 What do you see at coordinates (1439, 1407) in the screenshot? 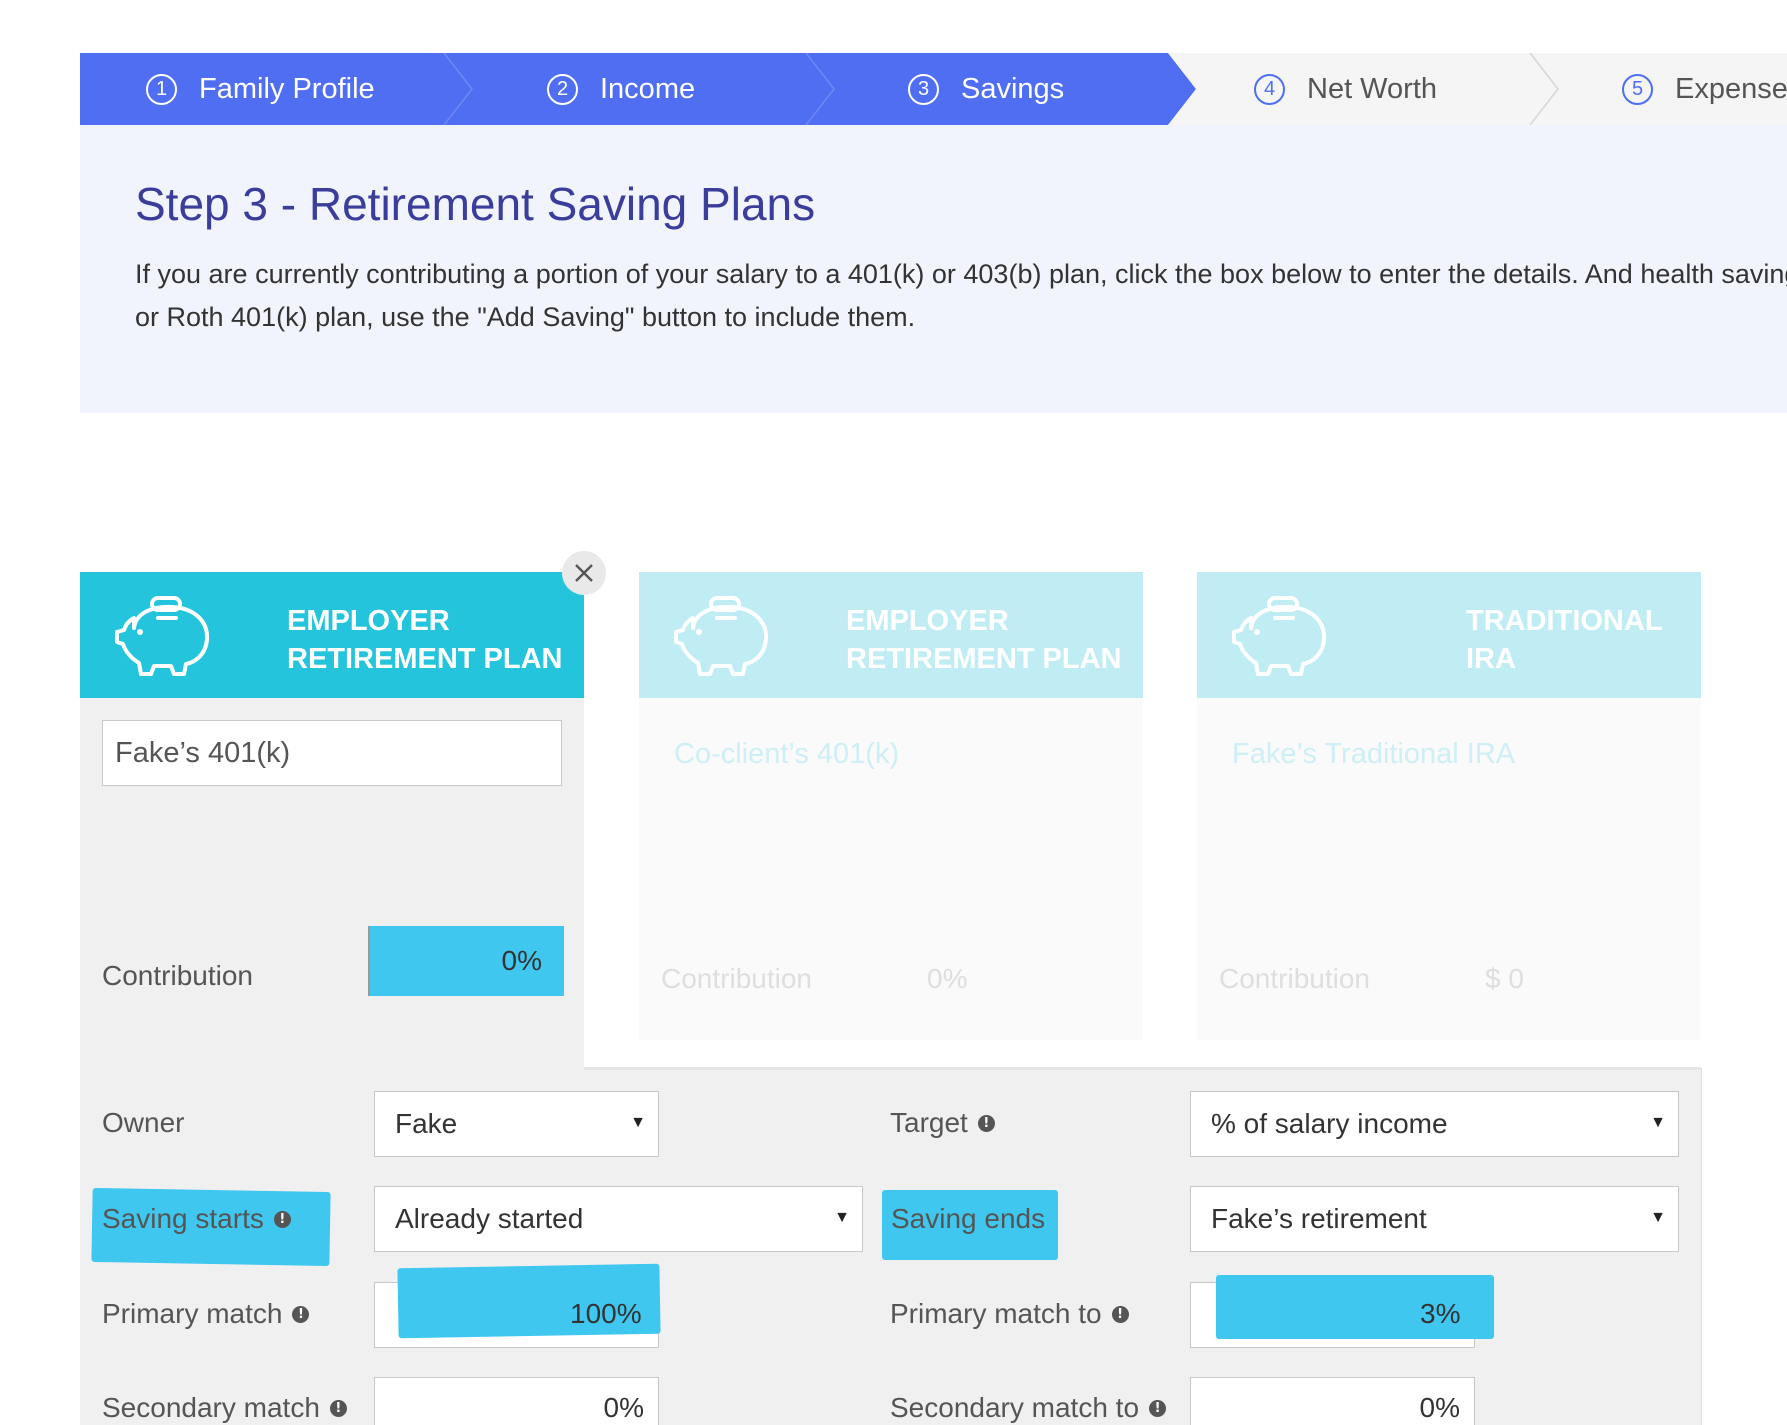
I see `secondary-match-to-value: 0%` at bounding box center [1439, 1407].